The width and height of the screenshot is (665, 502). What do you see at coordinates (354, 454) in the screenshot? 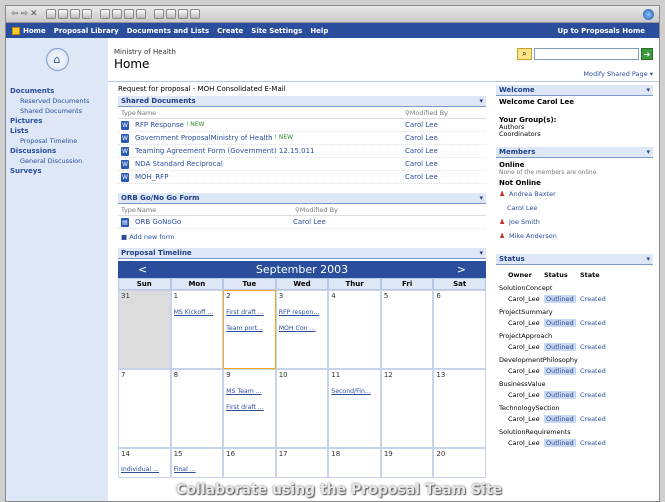
I see `calendar-day-number: 18` at bounding box center [354, 454].